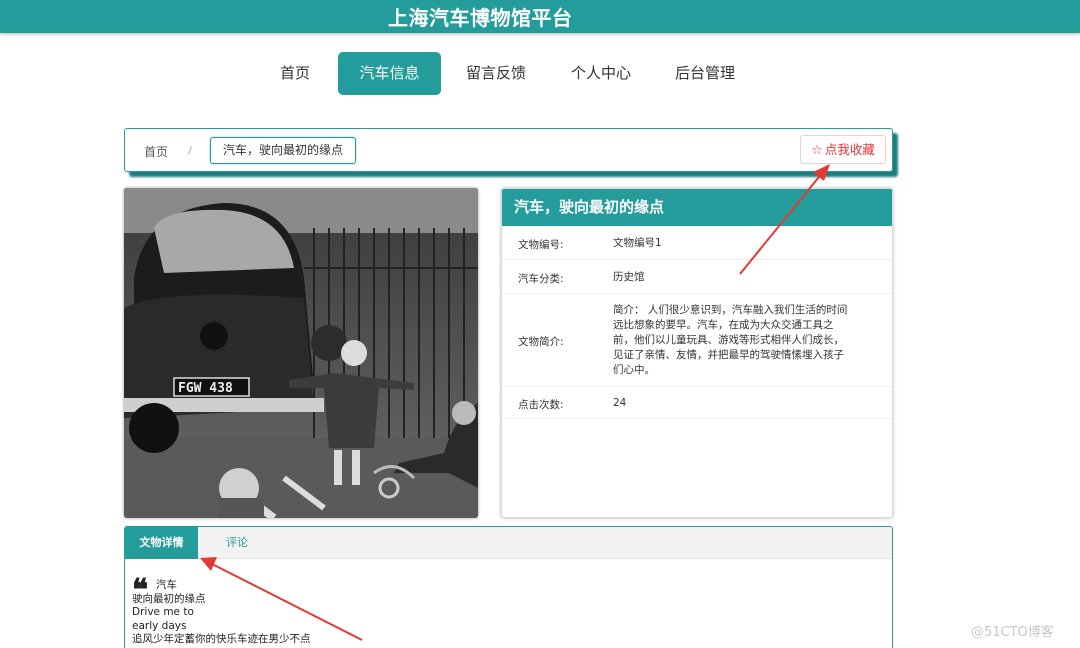  Describe the element at coordinates (637, 243) in the screenshot. I see `info-value: 文物编号1` at that location.